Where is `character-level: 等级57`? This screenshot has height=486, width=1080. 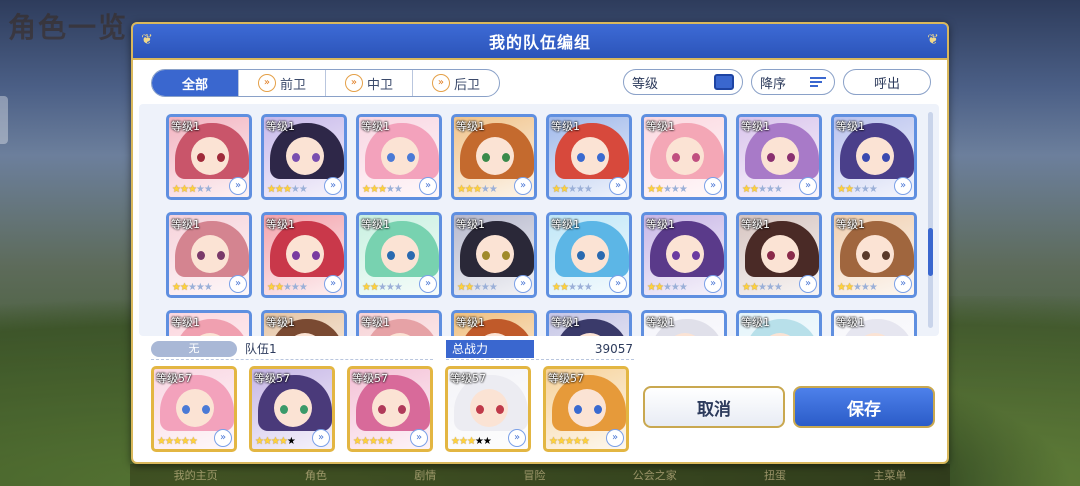 character-level: 等级57 is located at coordinates (566, 378).